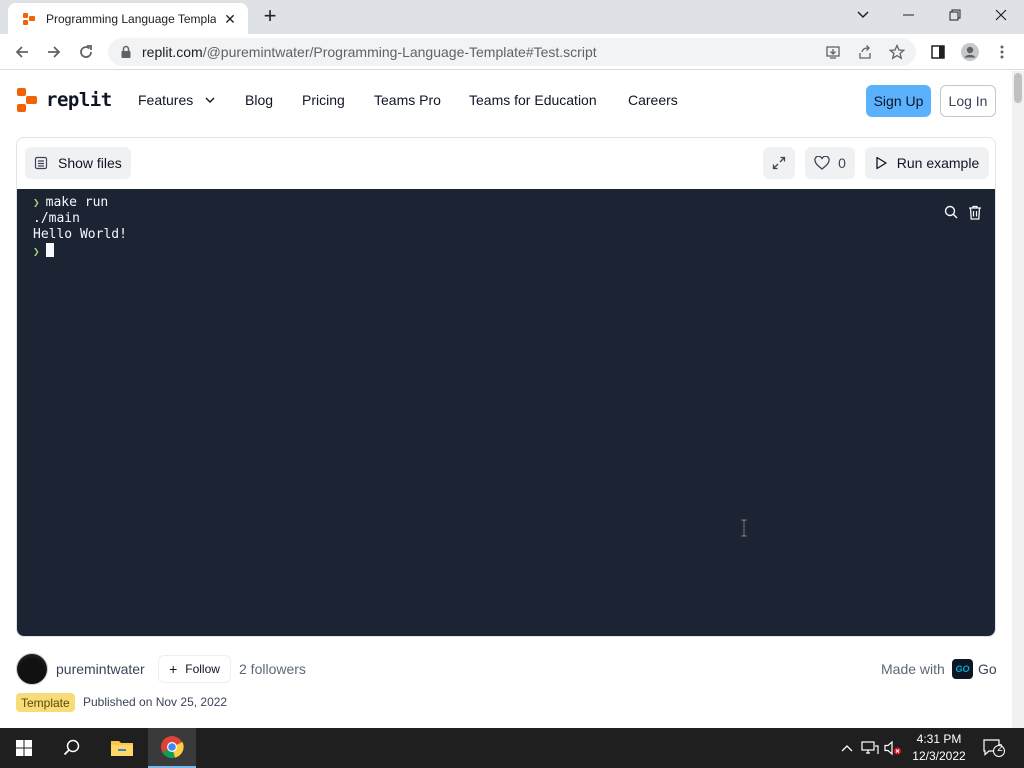 This screenshot has height=768, width=1024. What do you see at coordinates (909, 15) in the screenshot?
I see `minimize-button` at bounding box center [909, 15].